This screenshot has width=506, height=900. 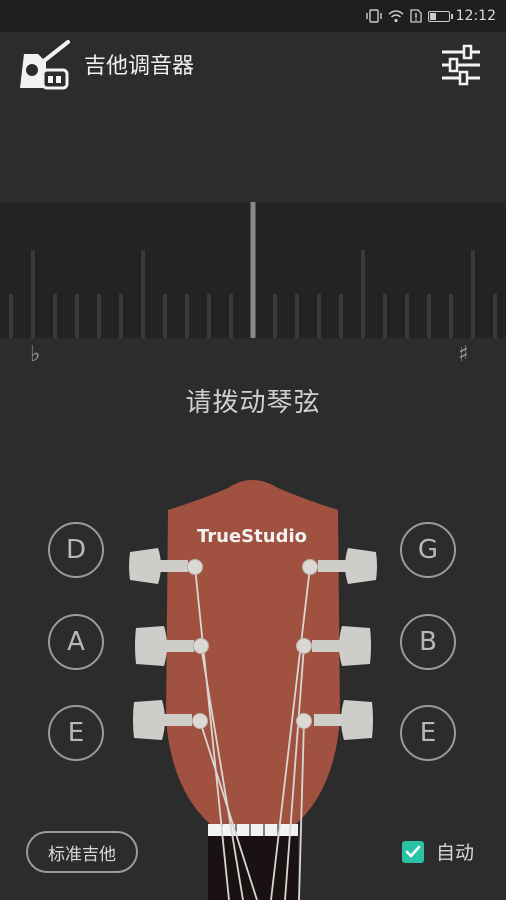 I want to click on vibrate-icon, so click(x=373, y=16).